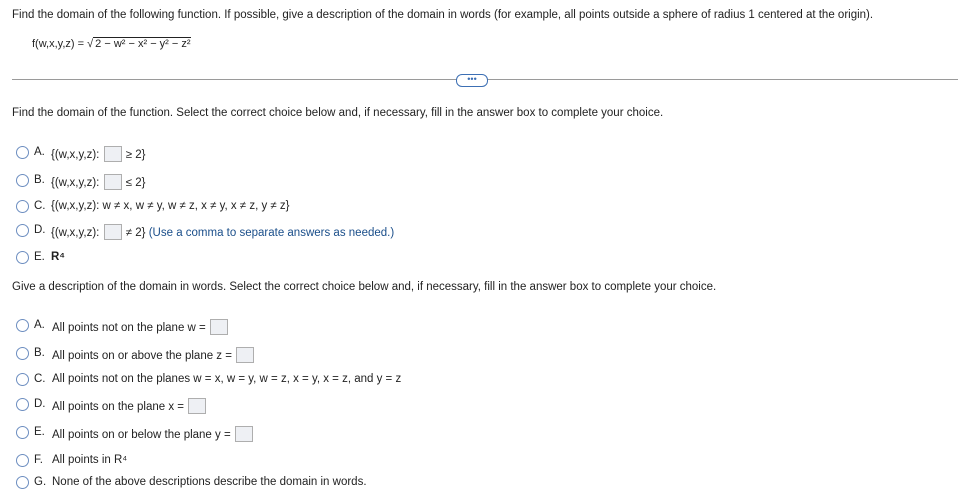 Image resolution: width=959 pixels, height=501 pixels. What do you see at coordinates (197, 406) in the screenshot?
I see `answer-box-plane-x` at bounding box center [197, 406].